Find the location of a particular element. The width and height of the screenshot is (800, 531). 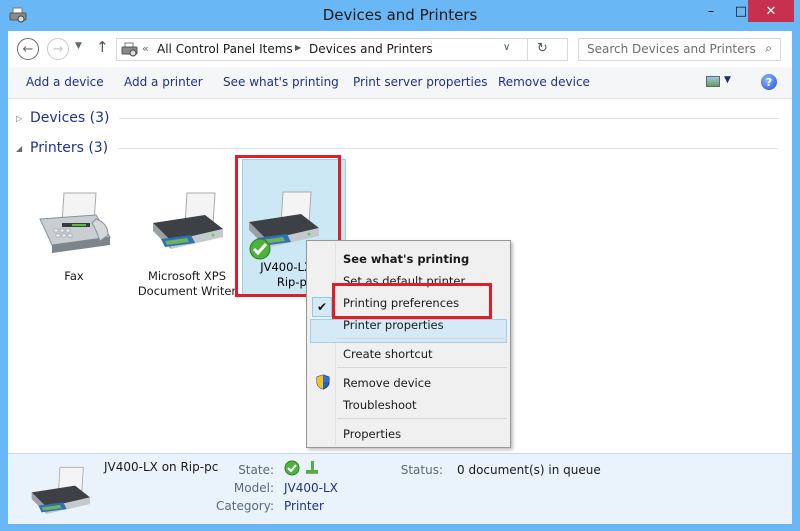

title-bar: Devices and Printers – □ ✕ is located at coordinates (400, 16).